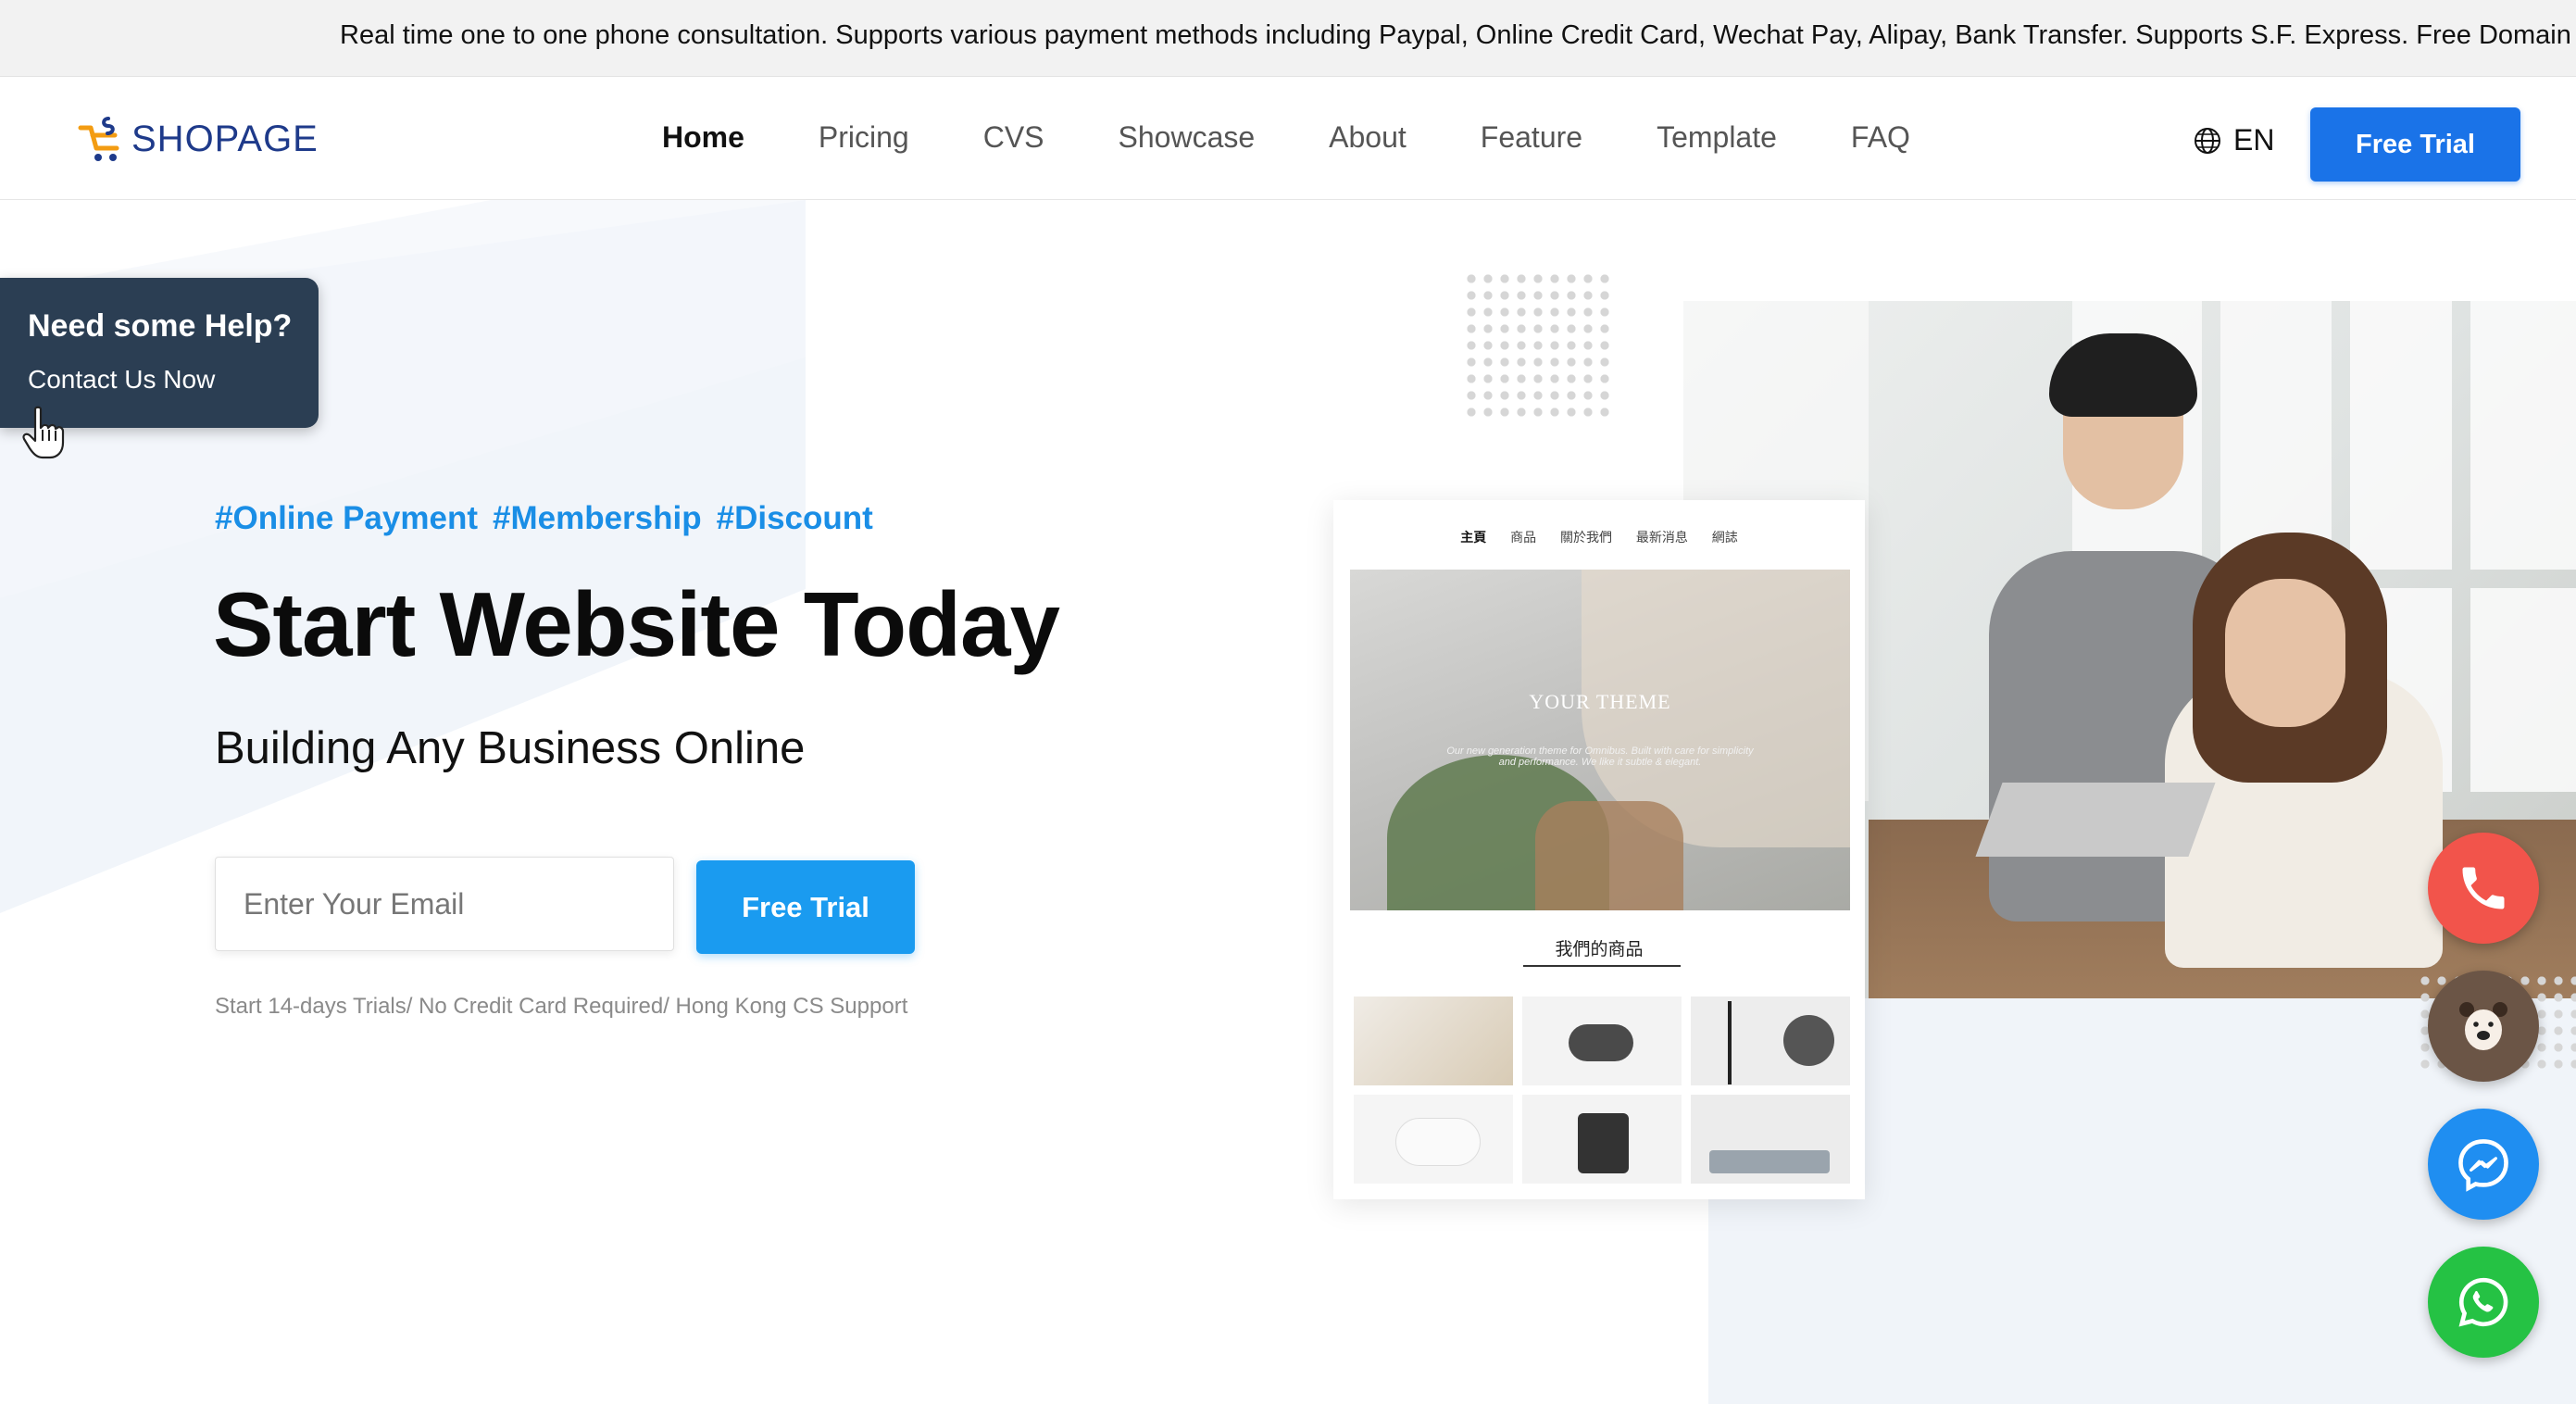  I want to click on help-title: Need some Help?, so click(161, 326).